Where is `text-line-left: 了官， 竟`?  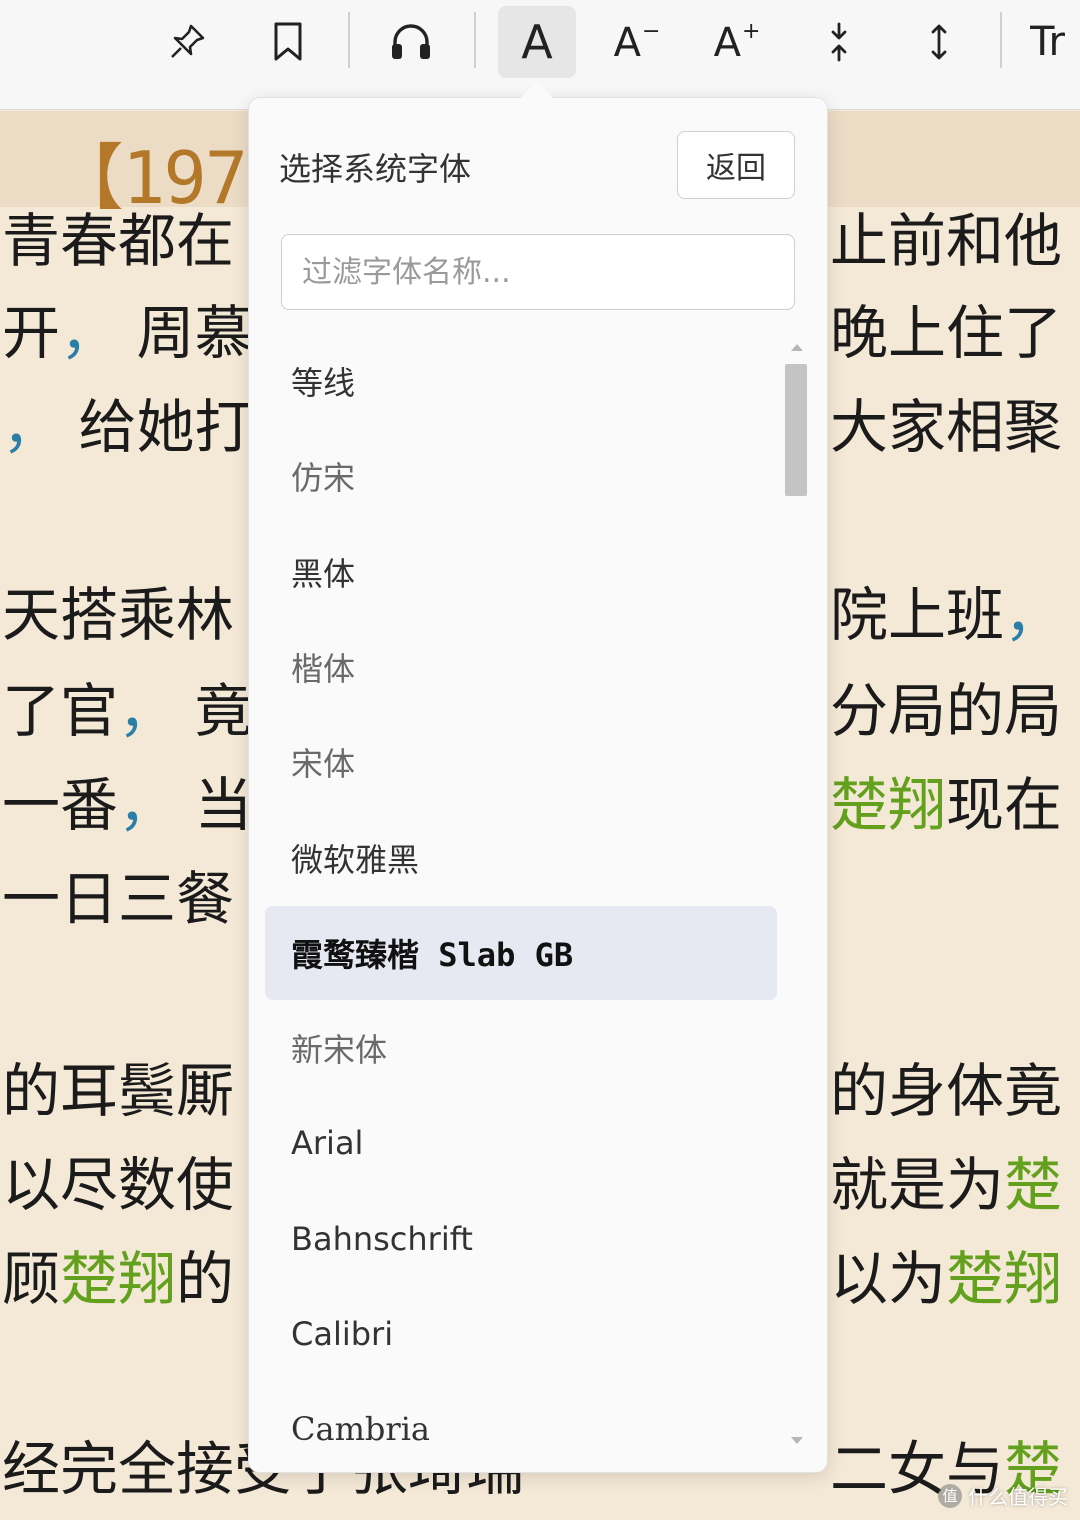 text-line-left: 了官， 竟 is located at coordinates (127, 711).